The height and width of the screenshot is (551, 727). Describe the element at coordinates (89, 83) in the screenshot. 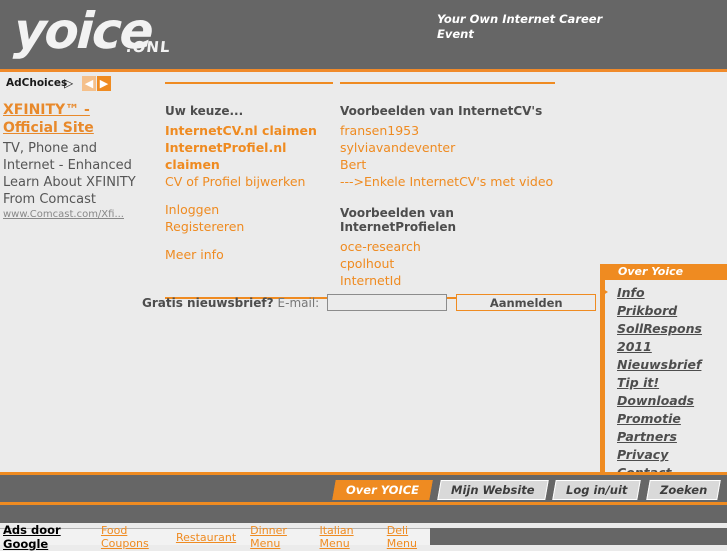

I see `ad-prev-arrow-icon: ◀` at that location.